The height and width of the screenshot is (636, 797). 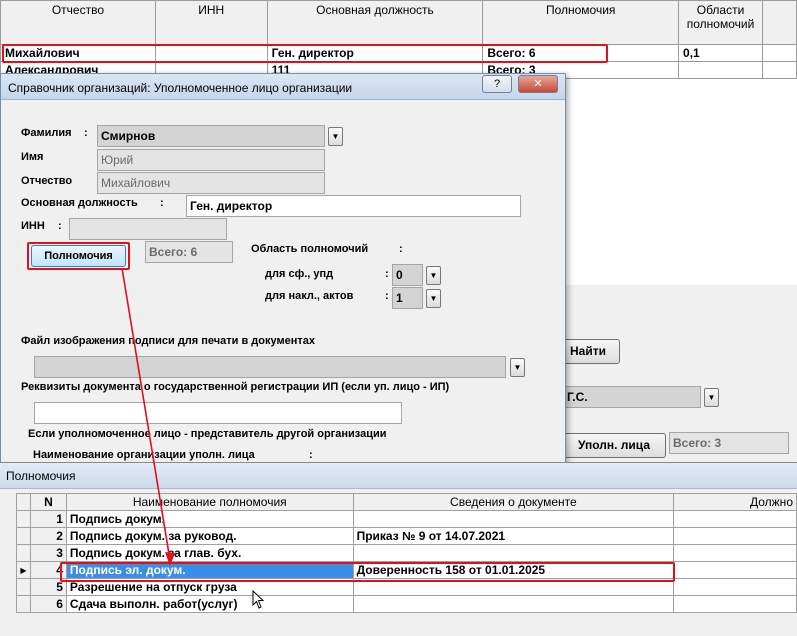 I want to click on column-header-patronymic: Отчество, so click(x=78, y=22).